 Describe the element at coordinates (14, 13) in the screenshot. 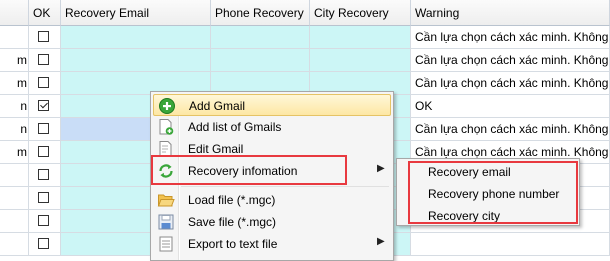

I see `column-header-left` at that location.